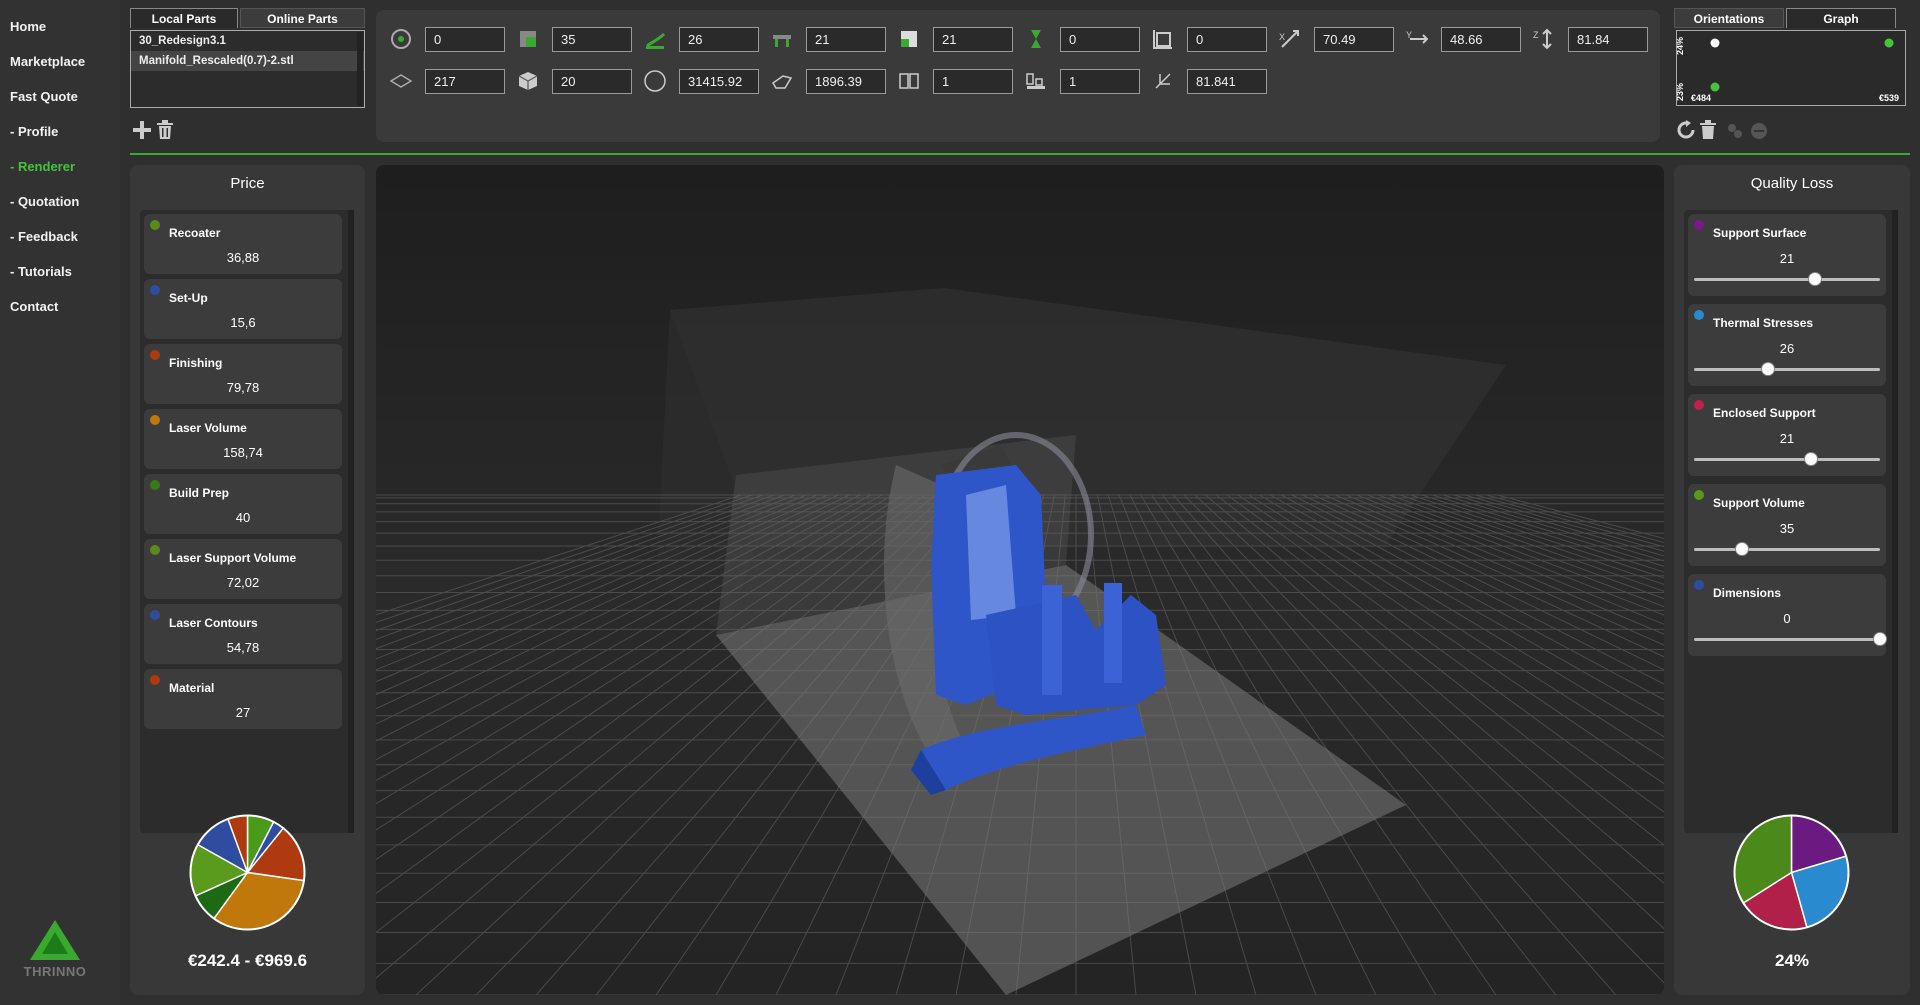 The image size is (1920, 1005). I want to click on minus-button, so click(1759, 133).